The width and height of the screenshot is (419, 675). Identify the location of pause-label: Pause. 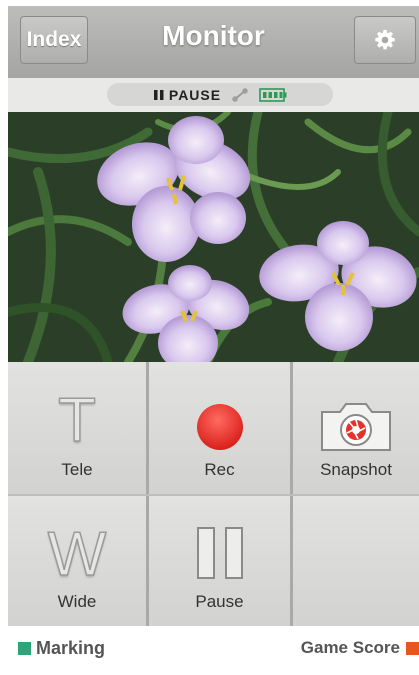
(219, 601).